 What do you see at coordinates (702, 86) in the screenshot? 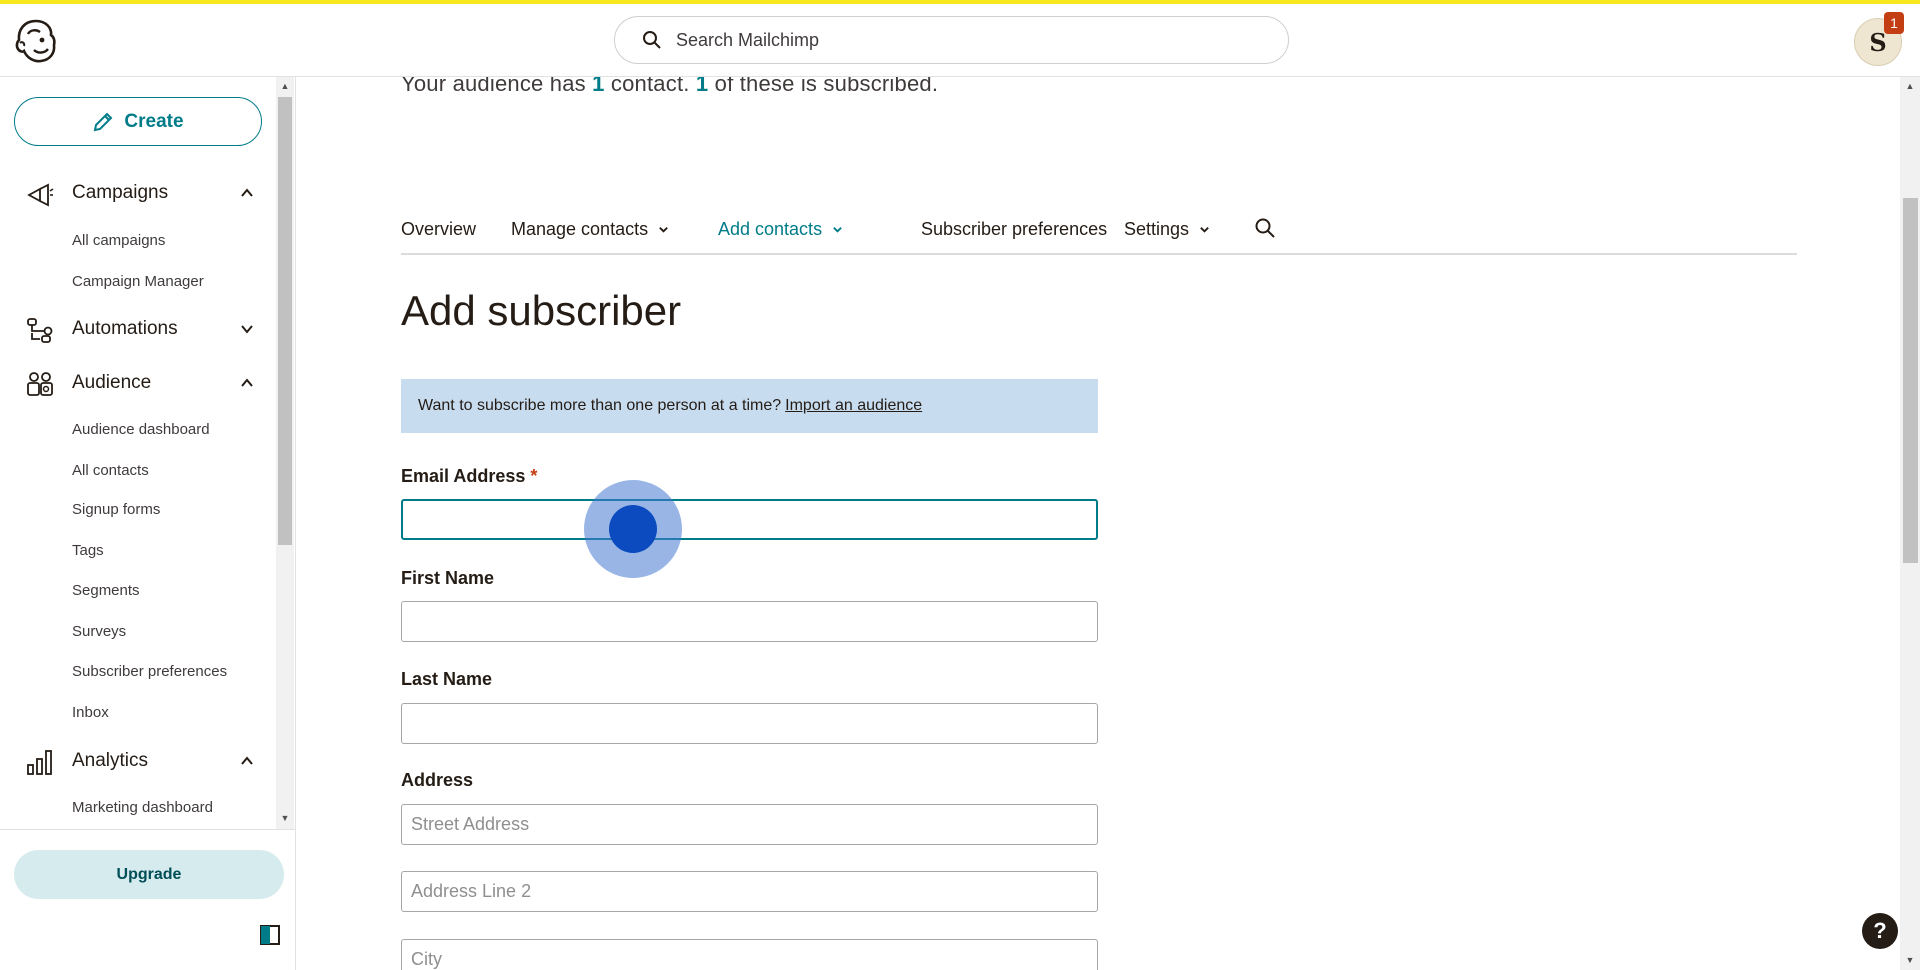
I see `subscribed-count: 1` at bounding box center [702, 86].